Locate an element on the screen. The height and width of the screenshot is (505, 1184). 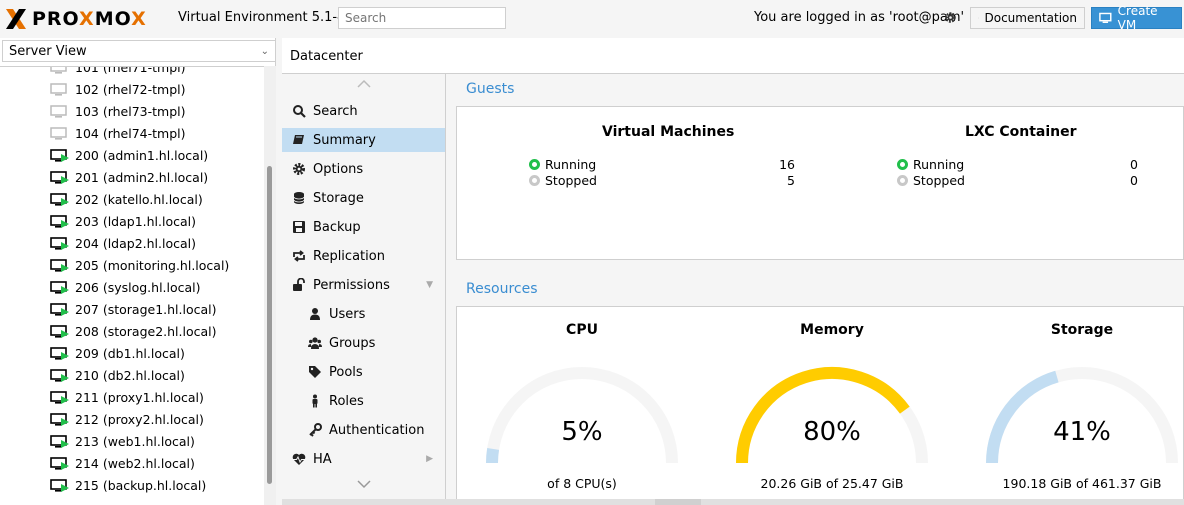
tree-item-label: 215 (backup.hl.local) is located at coordinates (141, 485).